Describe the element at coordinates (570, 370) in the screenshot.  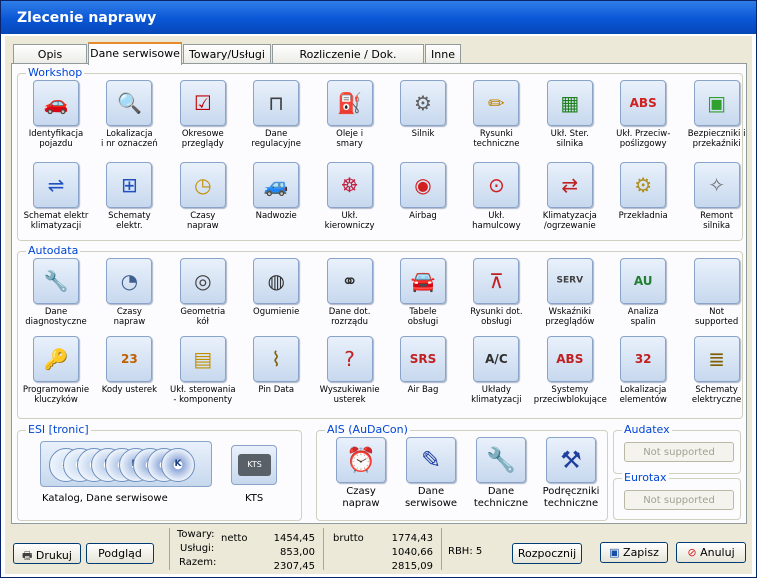
I see `autodata-item: ABS Systemy przeciwblokujące` at that location.